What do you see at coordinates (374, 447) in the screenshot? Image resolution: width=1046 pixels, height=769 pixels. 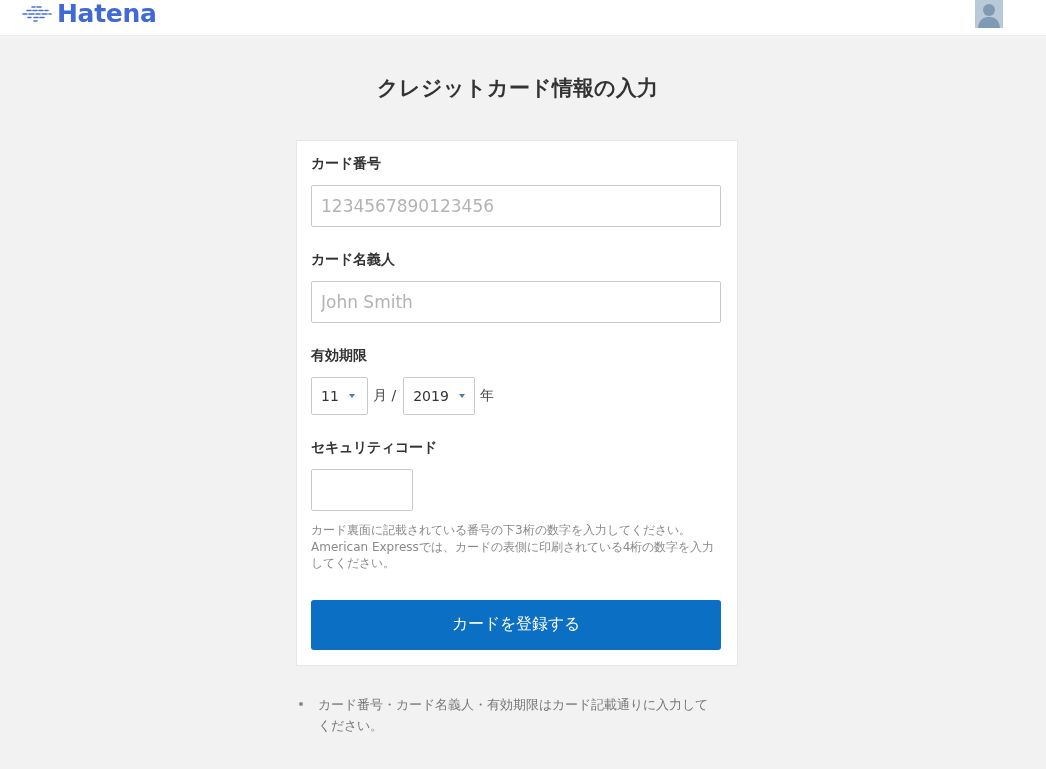 I see `field-label: セキュリティコード` at bounding box center [374, 447].